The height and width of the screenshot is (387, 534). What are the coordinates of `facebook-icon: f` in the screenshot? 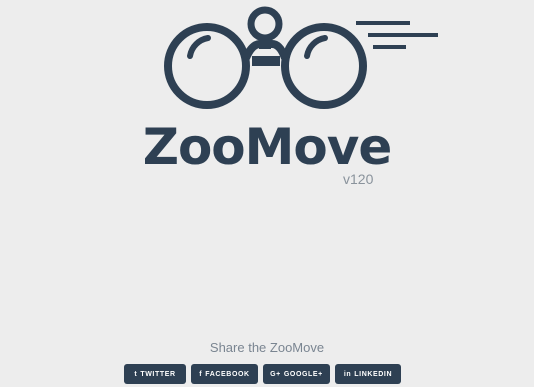 It's located at (201, 374).